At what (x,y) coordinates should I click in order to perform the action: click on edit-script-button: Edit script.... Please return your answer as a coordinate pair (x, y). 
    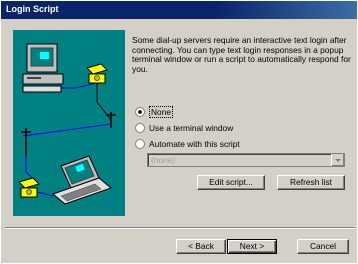
    Looking at the image, I should click on (231, 182).